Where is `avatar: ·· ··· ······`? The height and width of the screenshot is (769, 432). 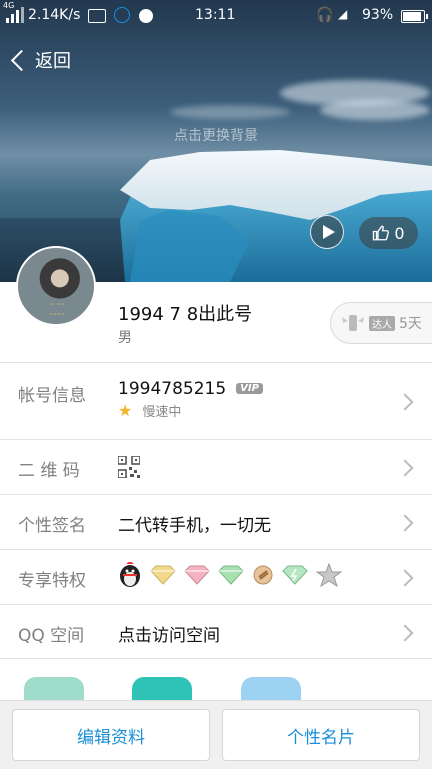 avatar: ·· ··· ······ is located at coordinates (56, 286).